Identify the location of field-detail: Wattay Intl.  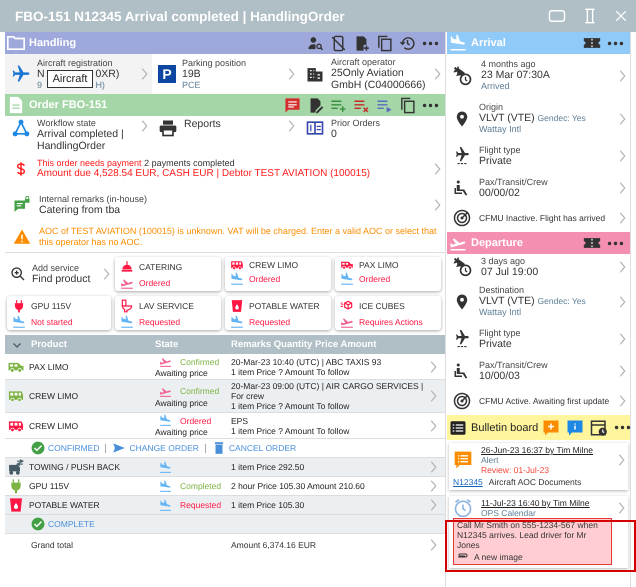
(500, 129).